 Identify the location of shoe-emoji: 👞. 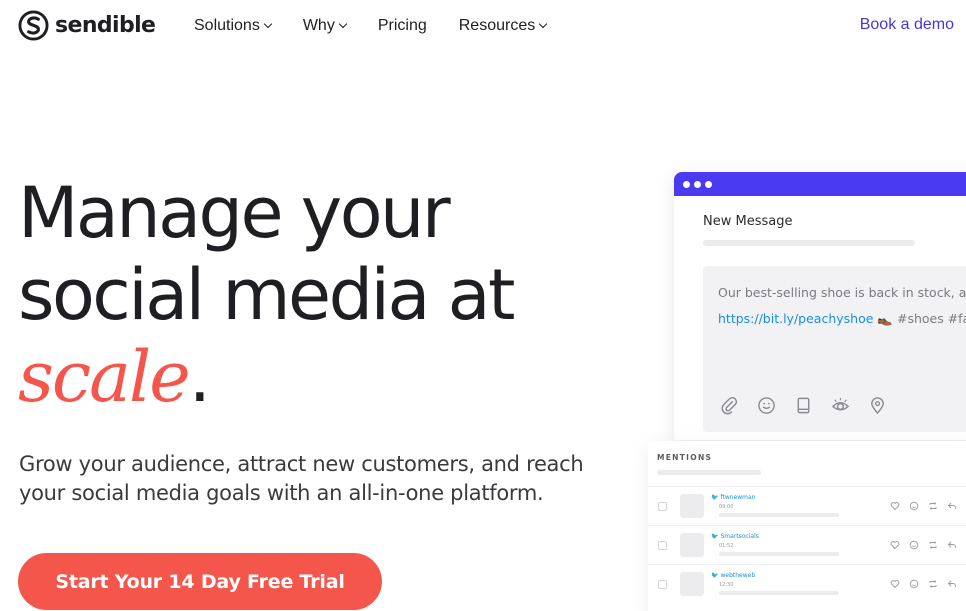
(885, 318).